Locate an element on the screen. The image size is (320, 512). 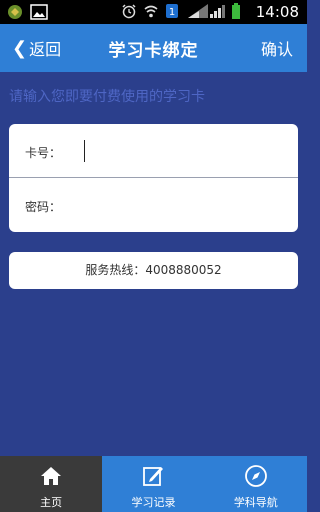
home-icon is located at coordinates (51, 476).